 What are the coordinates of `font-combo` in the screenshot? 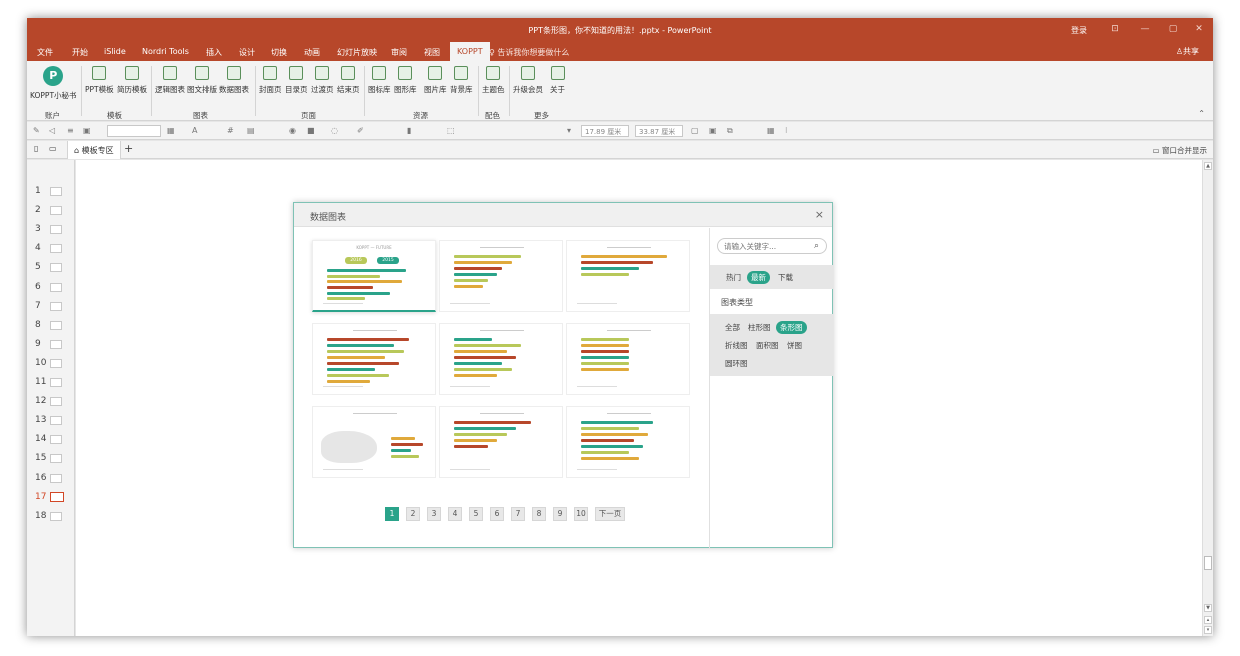 It's located at (134, 131).